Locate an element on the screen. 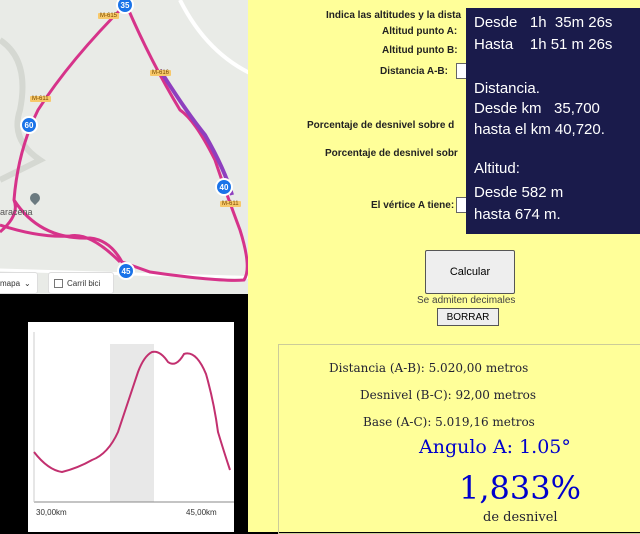  checkbox-icon is located at coordinates (58, 283).